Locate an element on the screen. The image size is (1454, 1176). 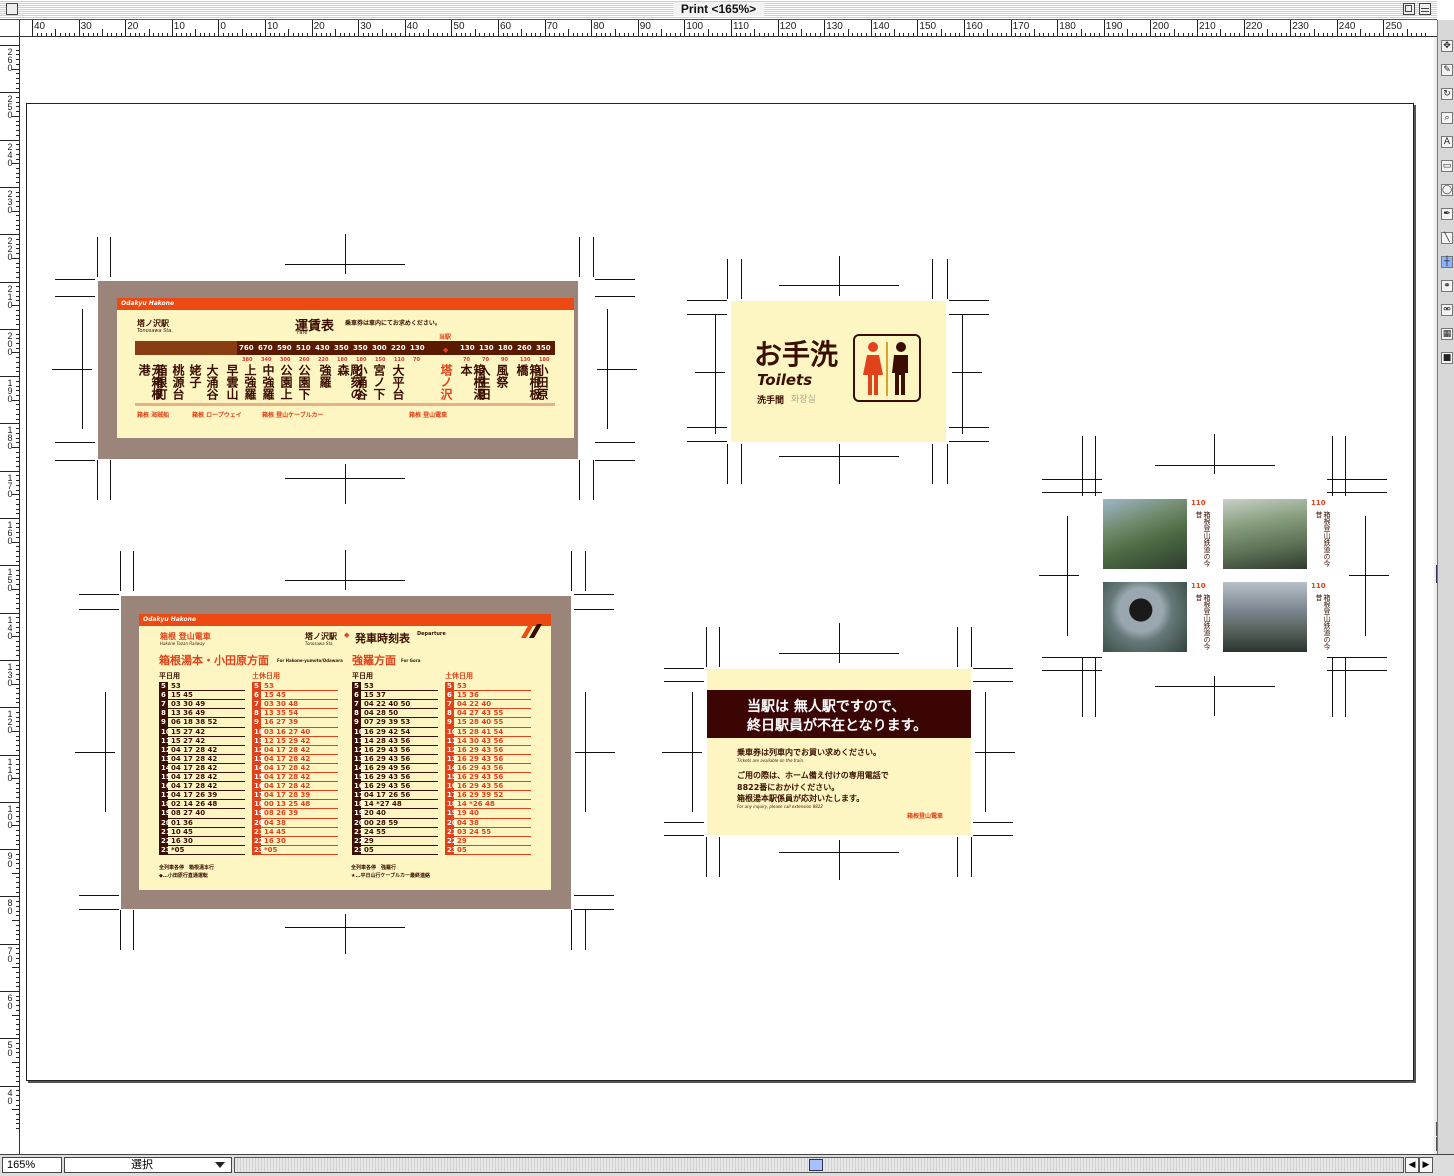
color-tool-icon: ■ is located at coordinates (1447, 358).